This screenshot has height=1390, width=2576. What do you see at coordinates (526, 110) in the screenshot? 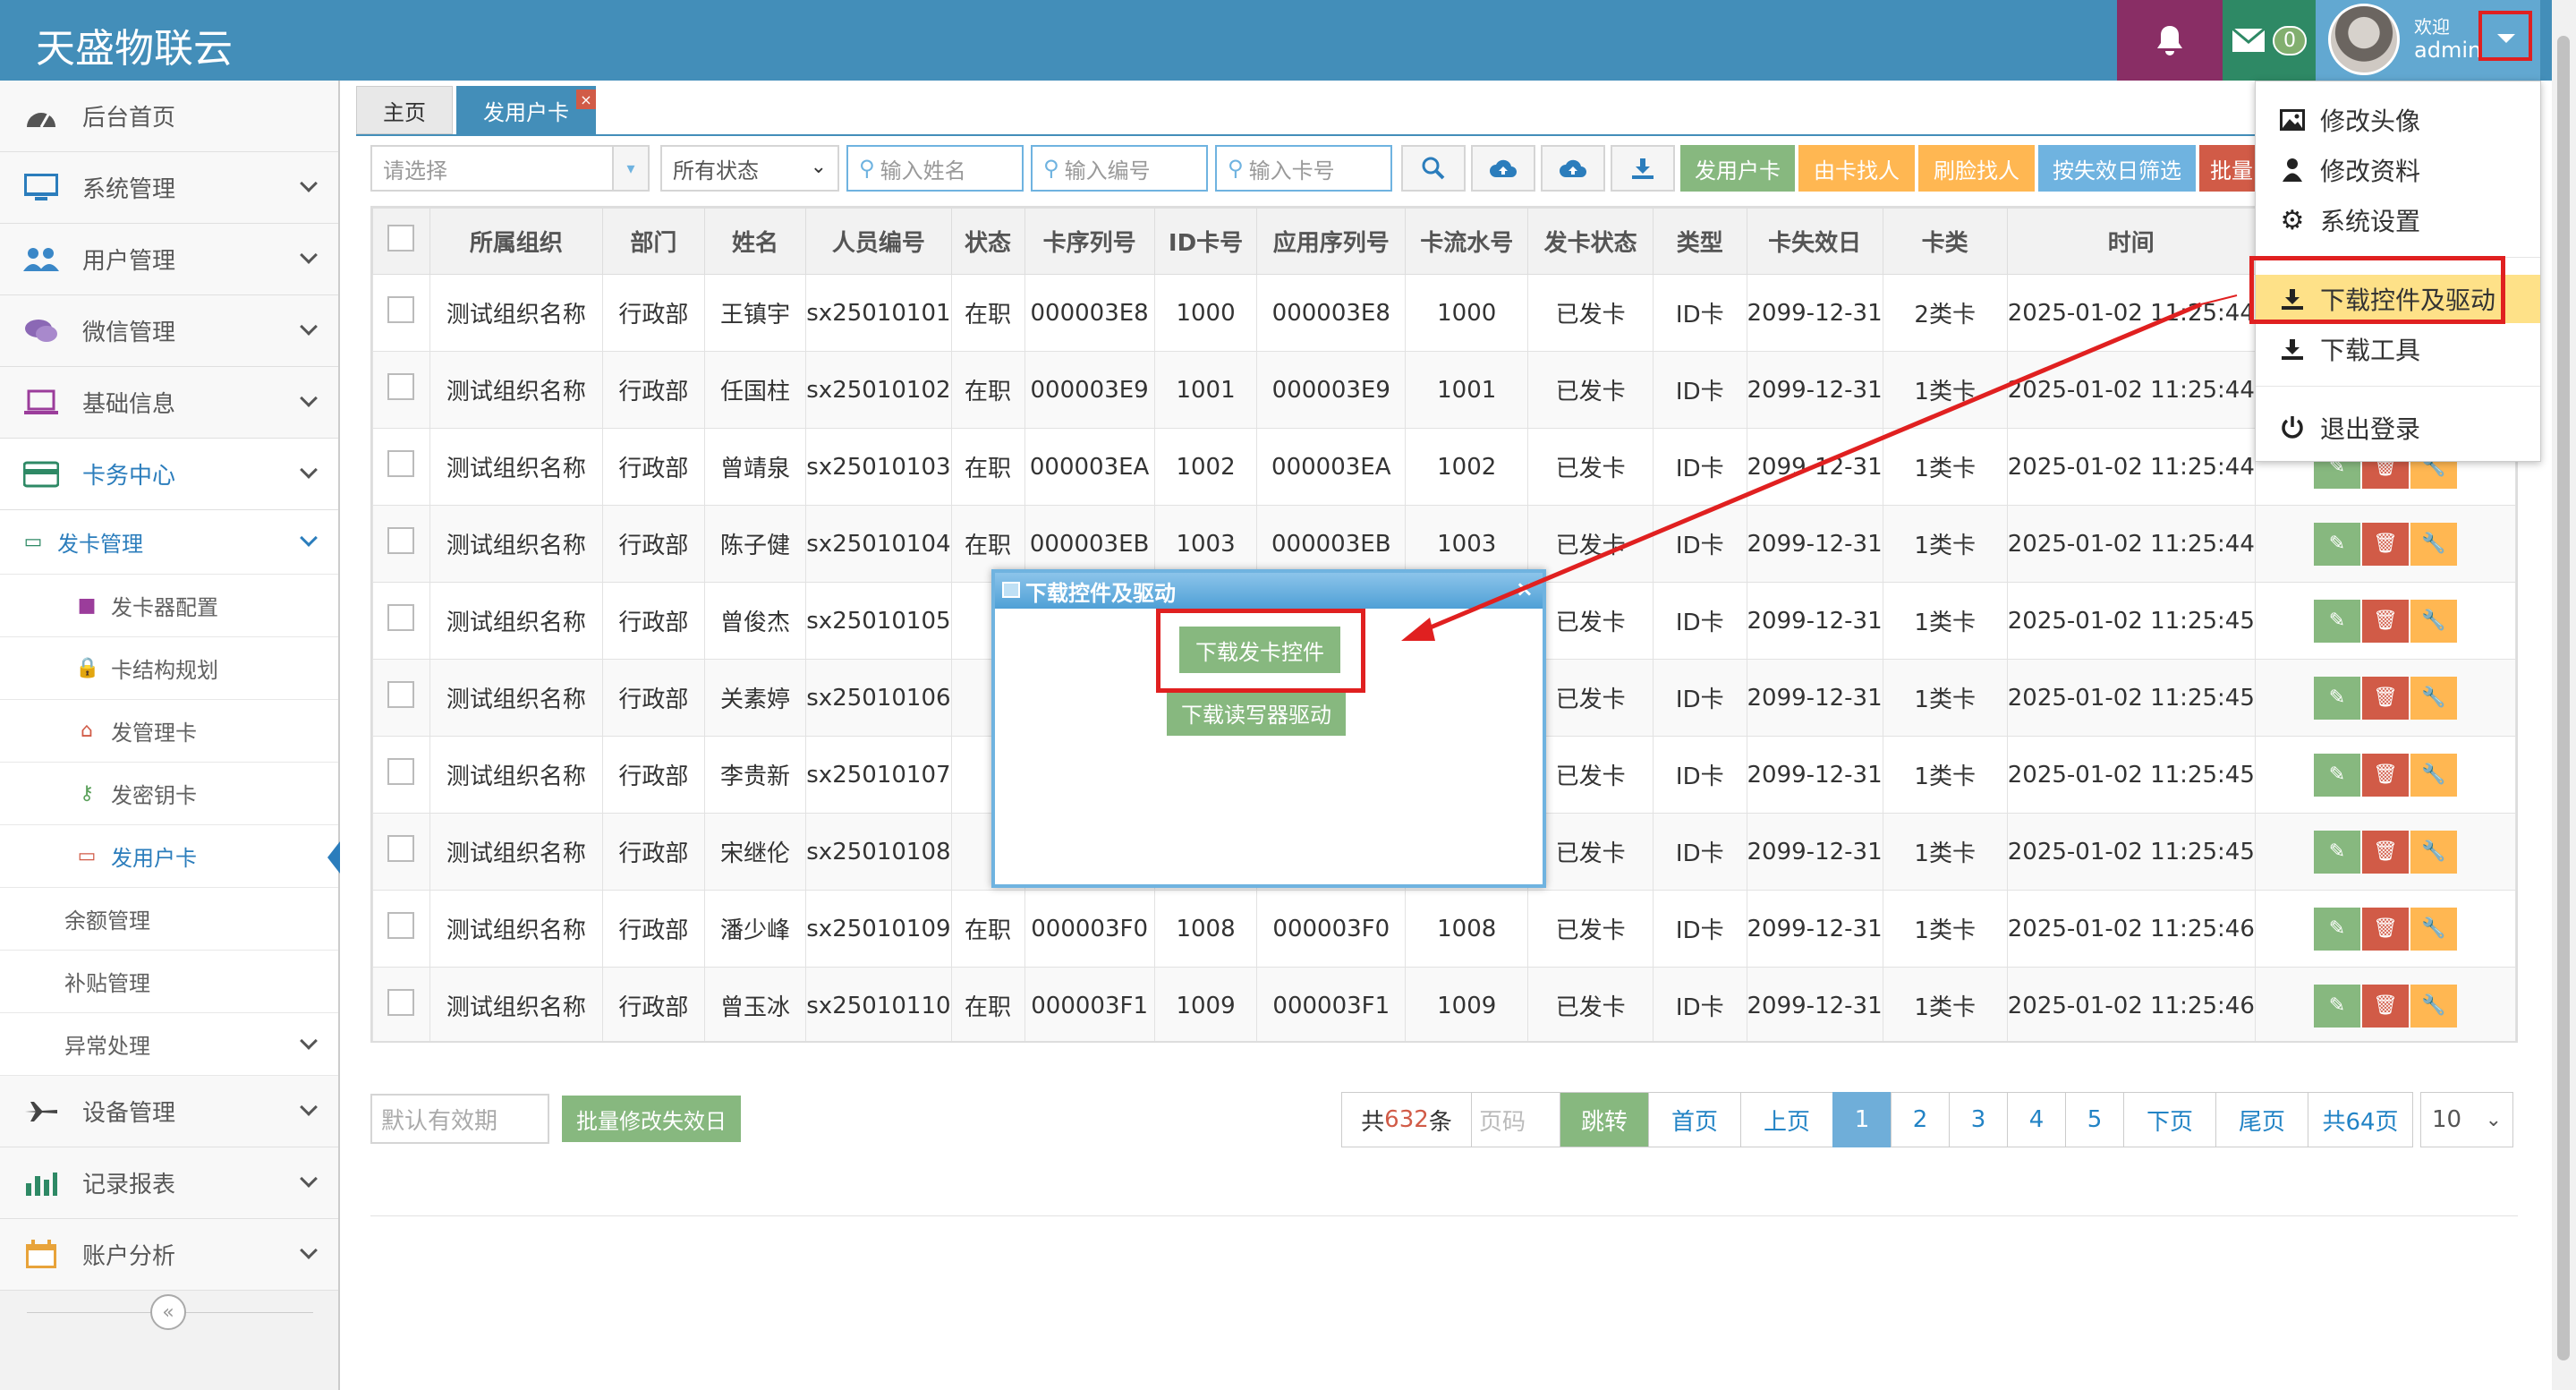
I see `tab-issue-user-card: 发用户卡` at bounding box center [526, 110].